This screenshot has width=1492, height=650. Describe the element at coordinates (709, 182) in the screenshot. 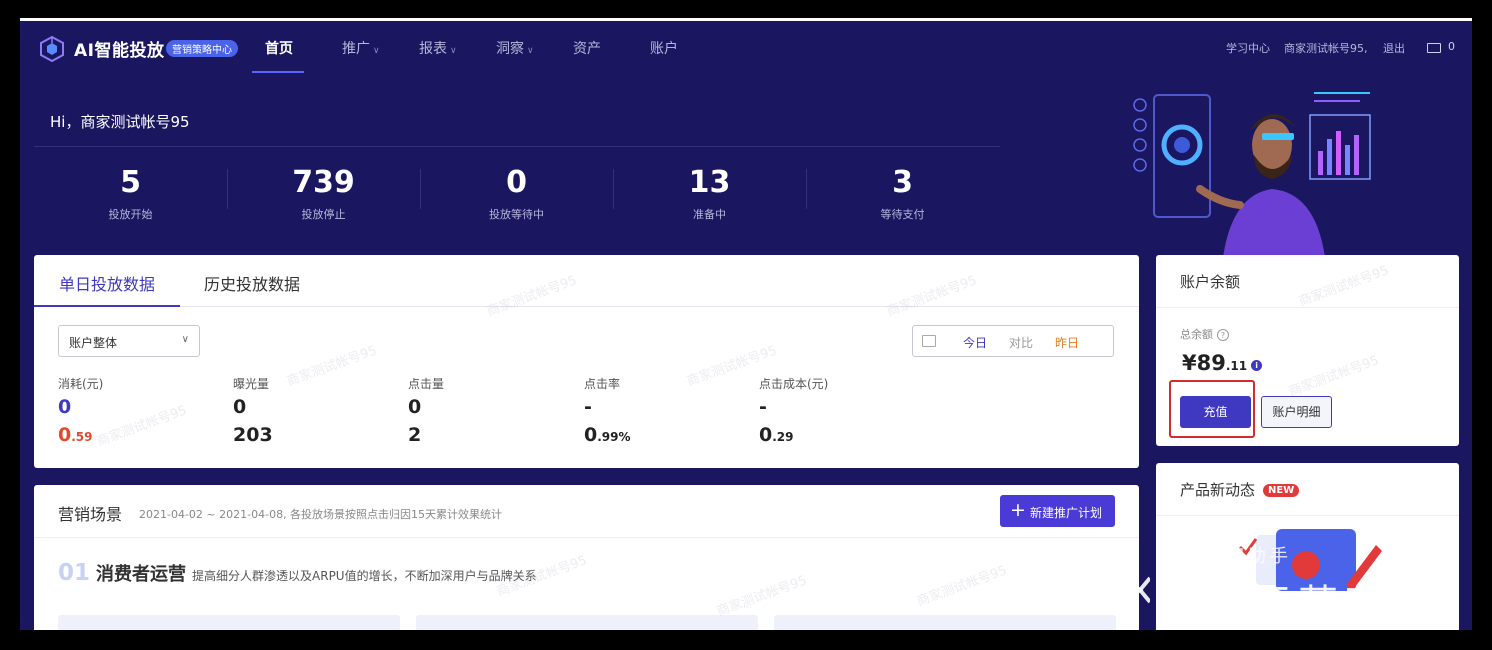

I see `stat-value: 13` at that location.